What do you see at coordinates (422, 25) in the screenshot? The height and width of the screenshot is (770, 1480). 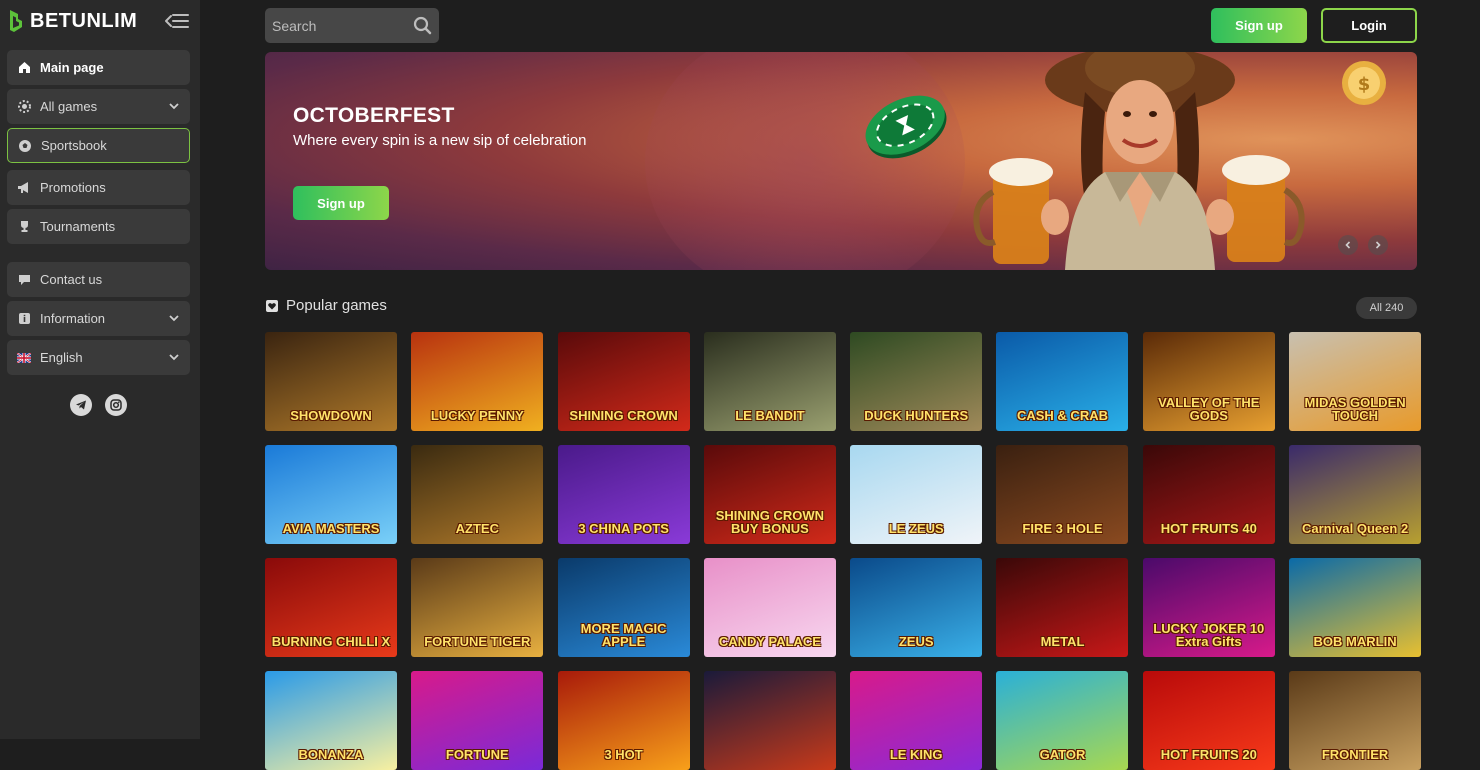 I see `search-icon` at bounding box center [422, 25].